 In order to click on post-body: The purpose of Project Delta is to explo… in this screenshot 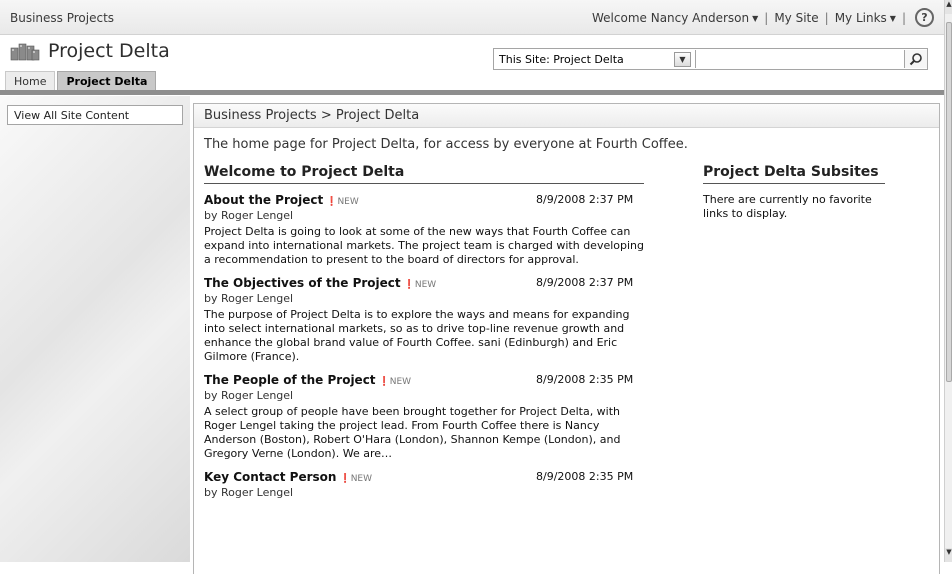, I will do `click(417, 335)`.